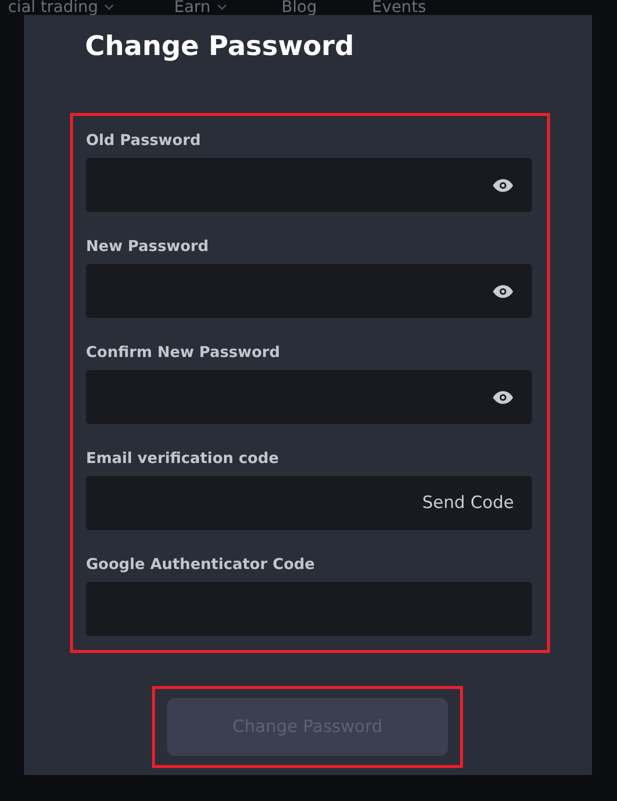 Image resolution: width=617 pixels, height=801 pixels. Describe the element at coordinates (183, 458) in the screenshot. I see `field-label: Email verification code` at that location.